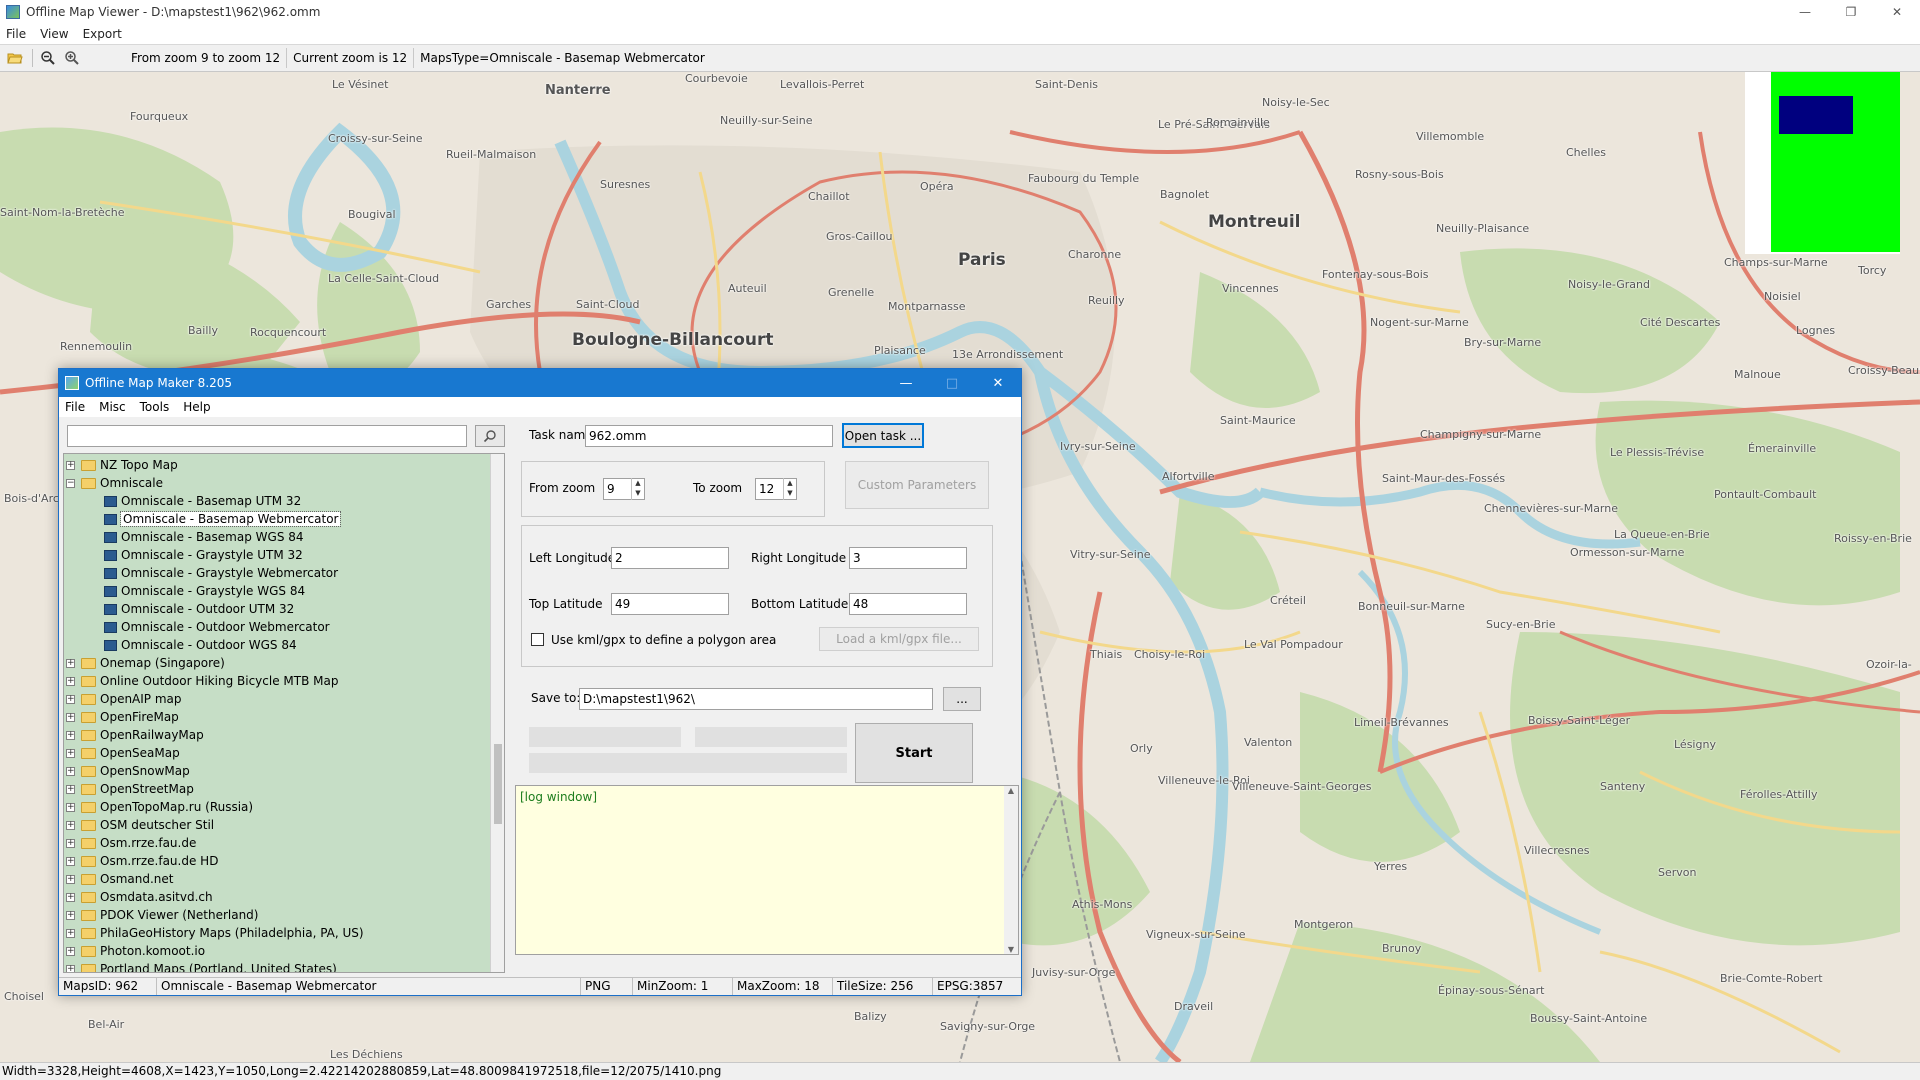  What do you see at coordinates (155, 407) in the screenshot?
I see `dialog-menu-tools: Tools` at bounding box center [155, 407].